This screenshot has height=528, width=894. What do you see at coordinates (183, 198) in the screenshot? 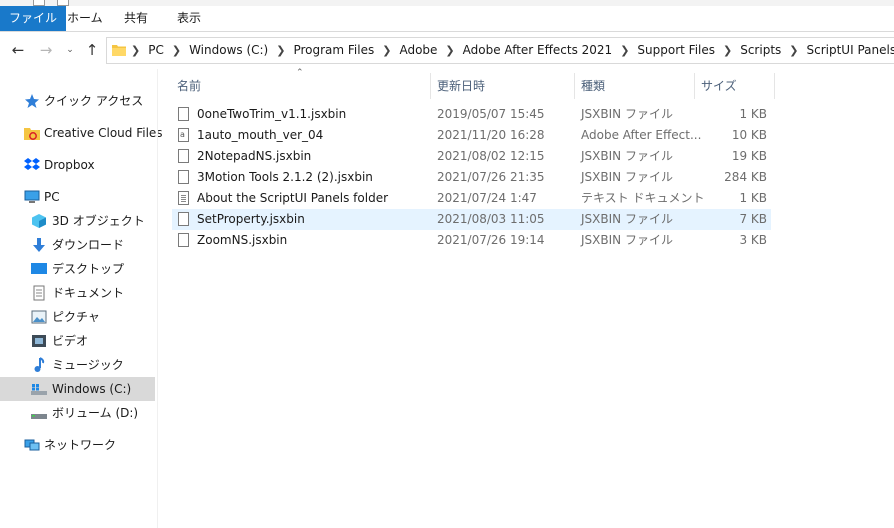
I see `text-file-icon` at bounding box center [183, 198].